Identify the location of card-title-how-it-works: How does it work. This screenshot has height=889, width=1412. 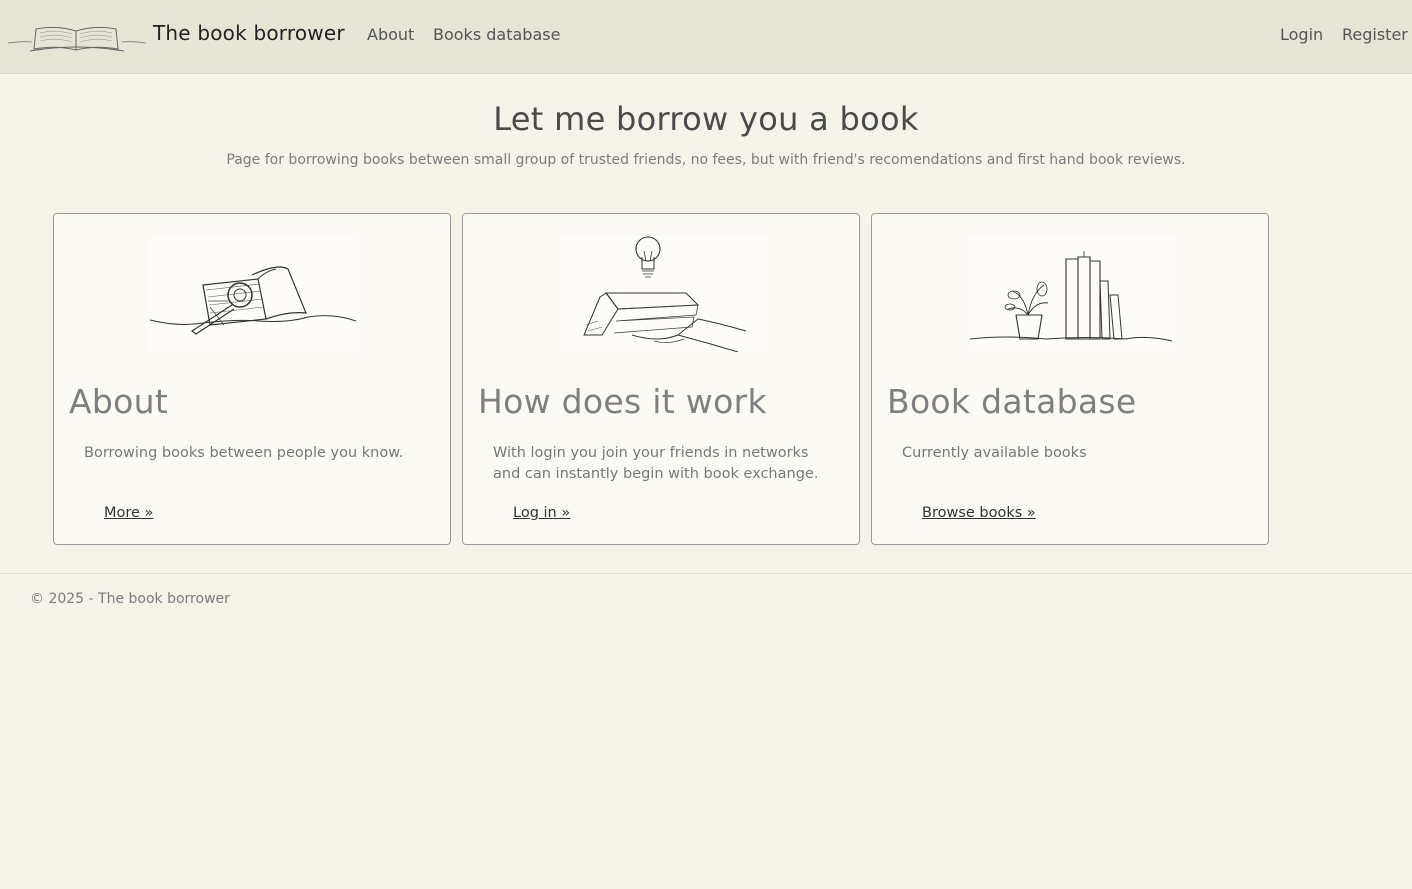
(622, 401).